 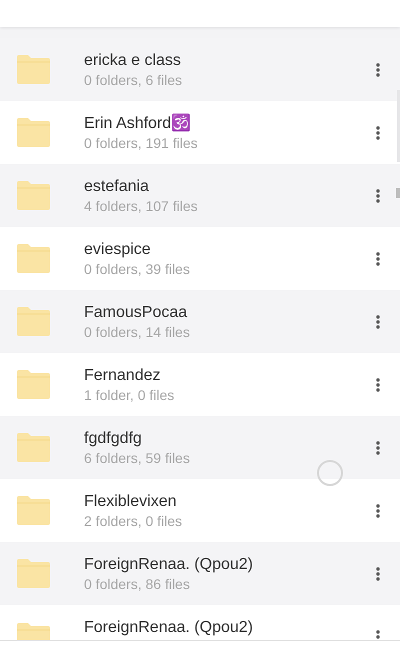 What do you see at coordinates (118, 250) in the screenshot?
I see `folder-name: eviespice` at bounding box center [118, 250].